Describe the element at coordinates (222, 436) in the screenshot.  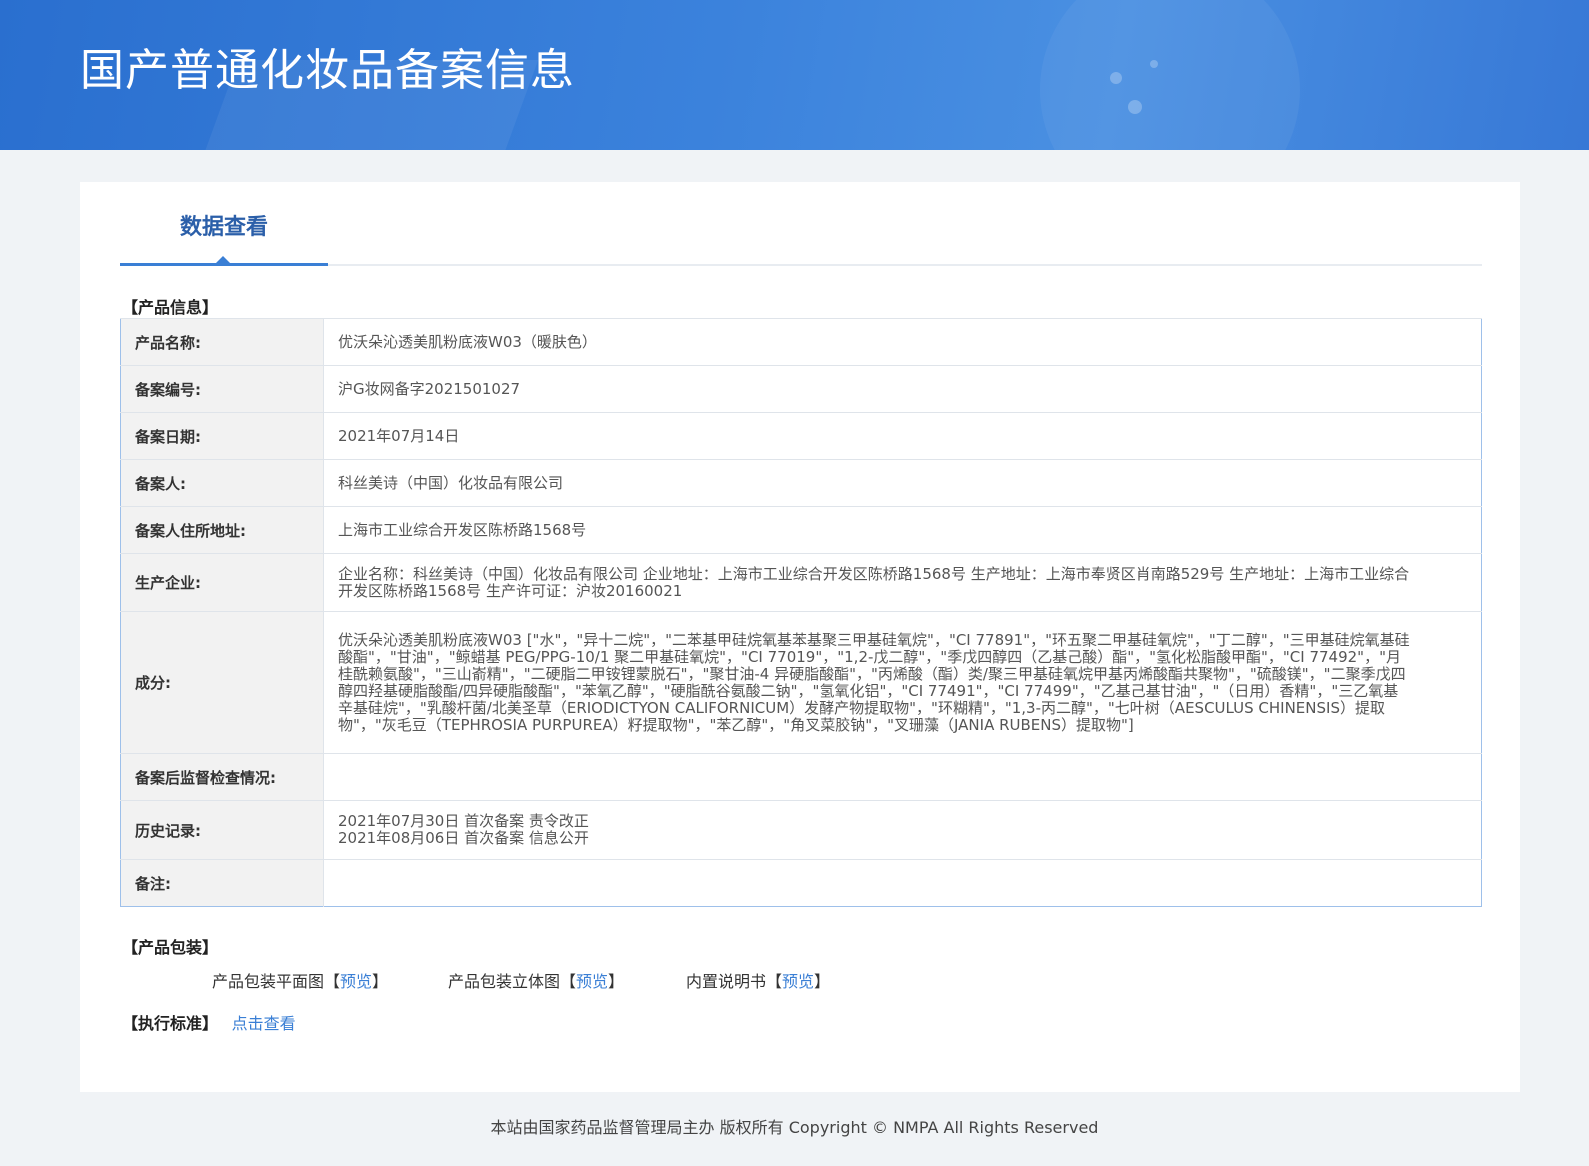
I see `field-label: 备案日期:` at that location.